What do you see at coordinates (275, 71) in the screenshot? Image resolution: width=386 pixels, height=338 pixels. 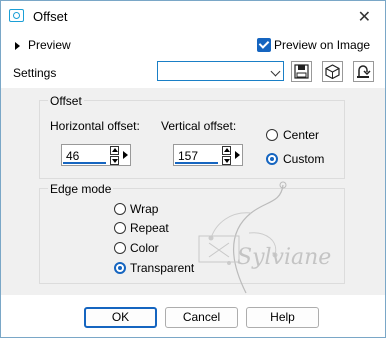 I see `dropdown-arrow-icon` at bounding box center [275, 71].